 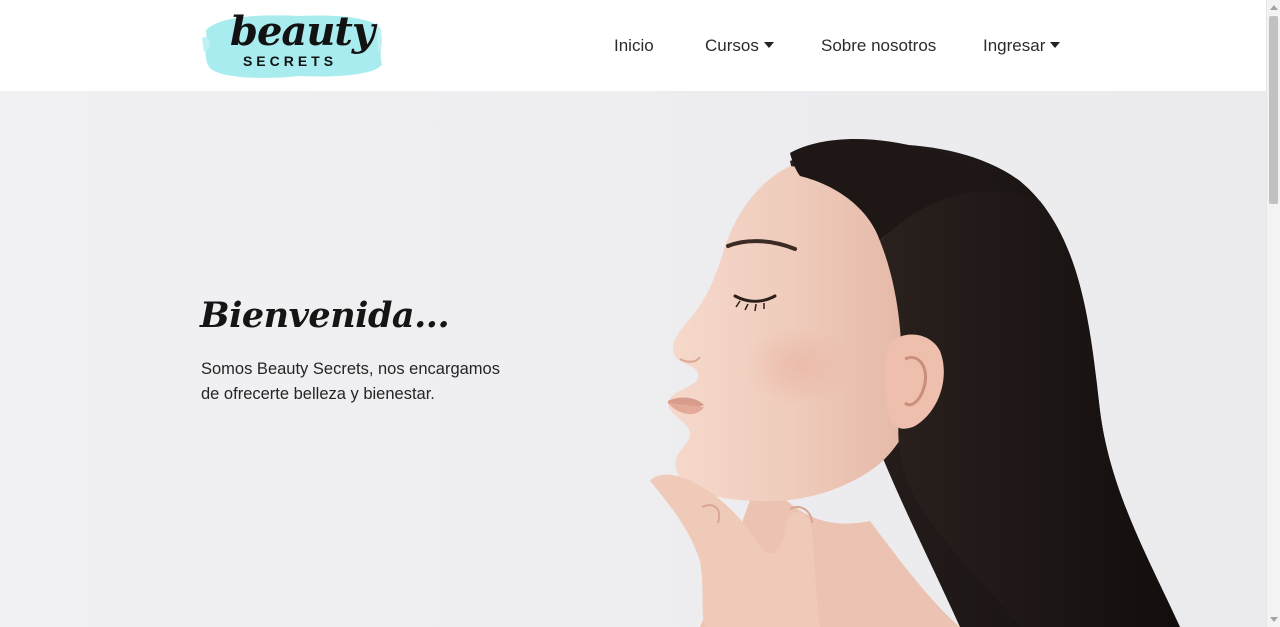 I want to click on nav-item-ingresar: Ingresar, so click(x=1022, y=46).